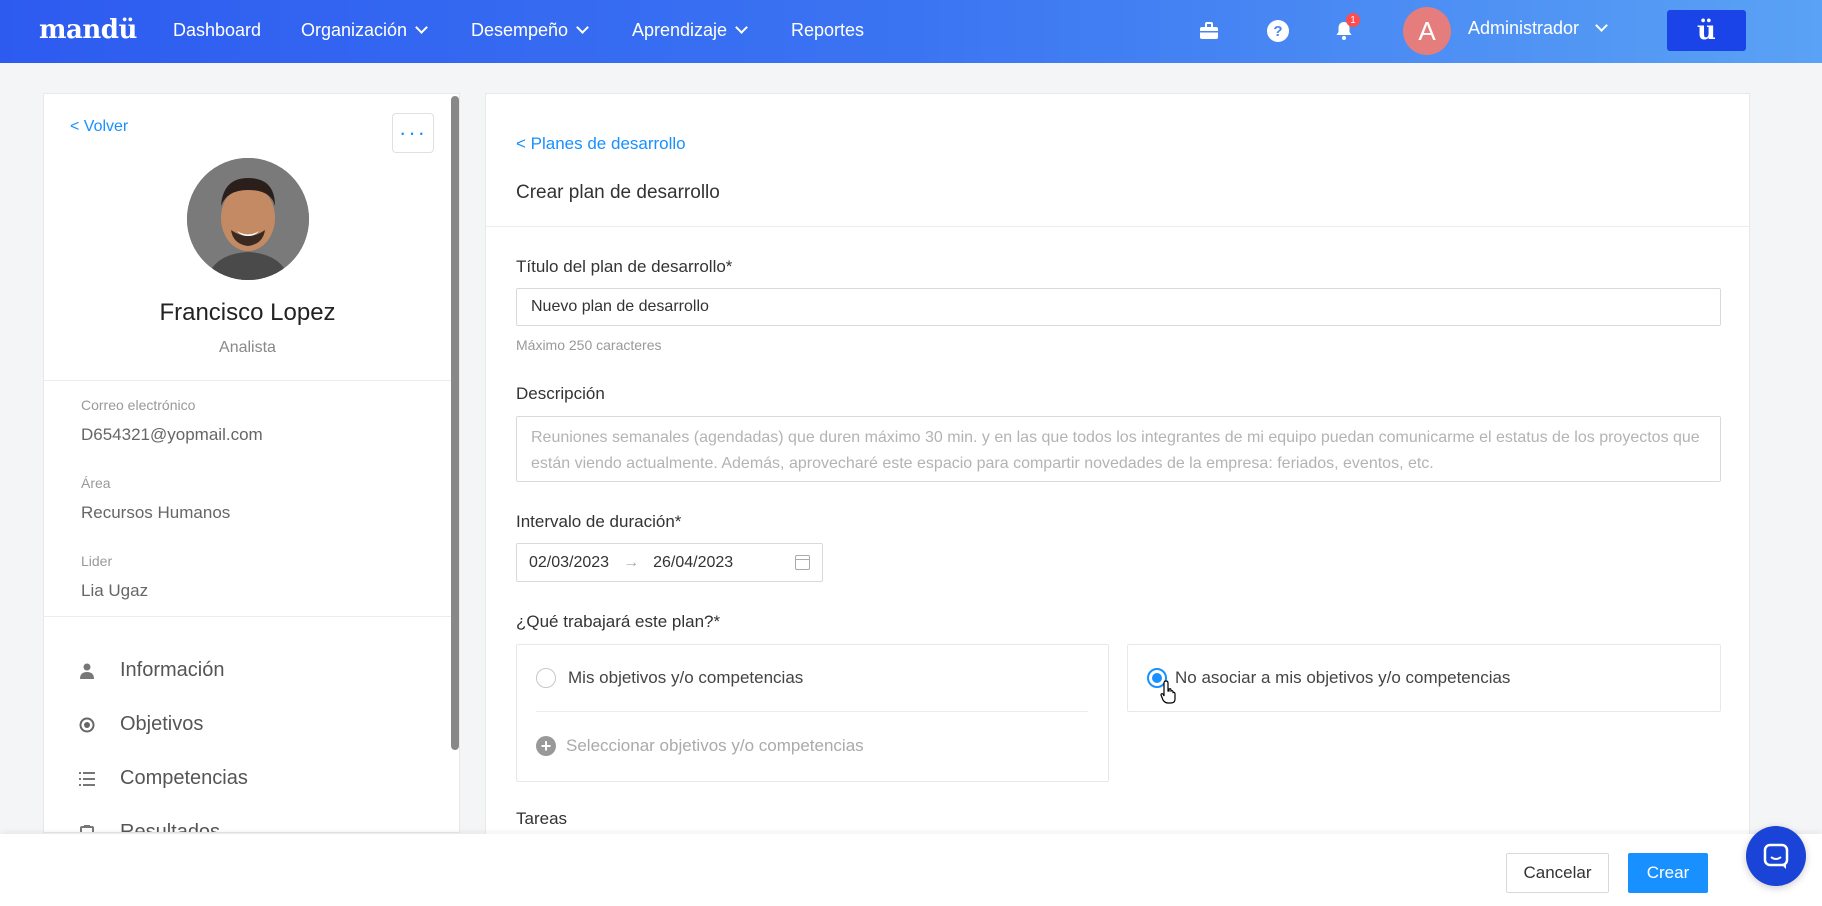  I want to click on nav-aprendizaje-label: Aprendizaje, so click(680, 30).